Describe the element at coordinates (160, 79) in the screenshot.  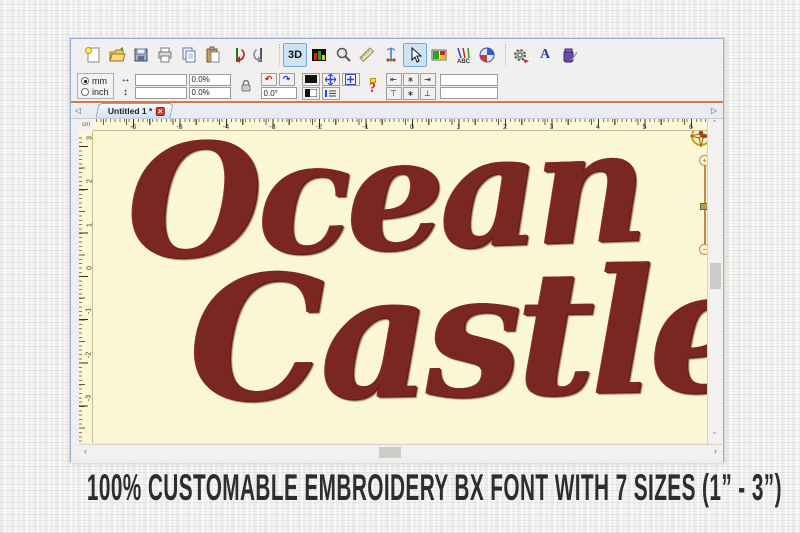
I see `width-input` at that location.